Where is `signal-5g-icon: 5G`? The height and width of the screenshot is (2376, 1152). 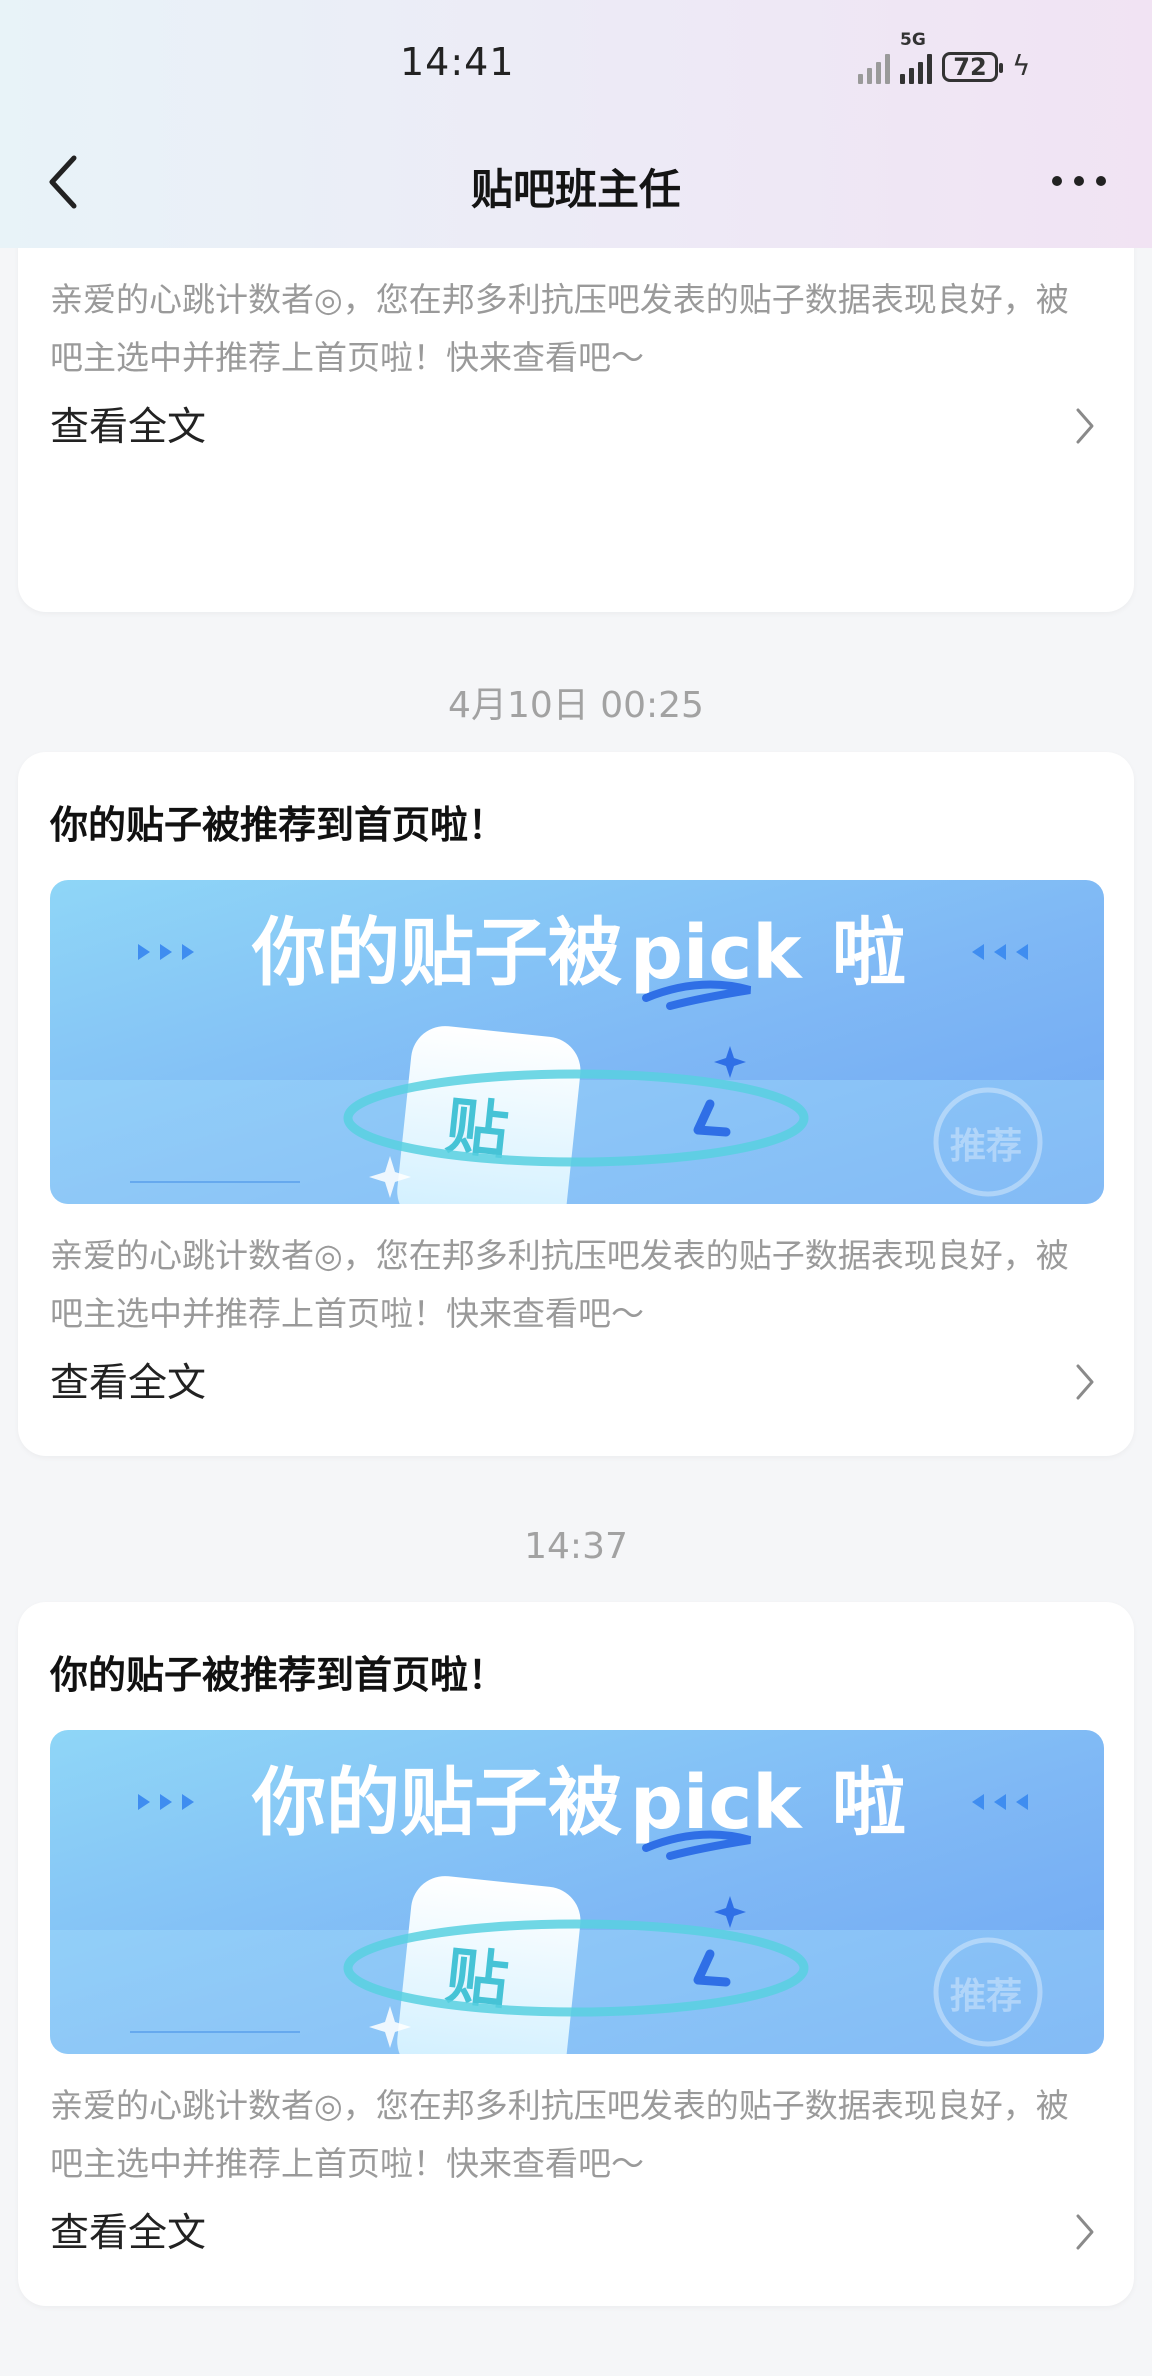
signal-5g-icon: 5G is located at coordinates (916, 57).